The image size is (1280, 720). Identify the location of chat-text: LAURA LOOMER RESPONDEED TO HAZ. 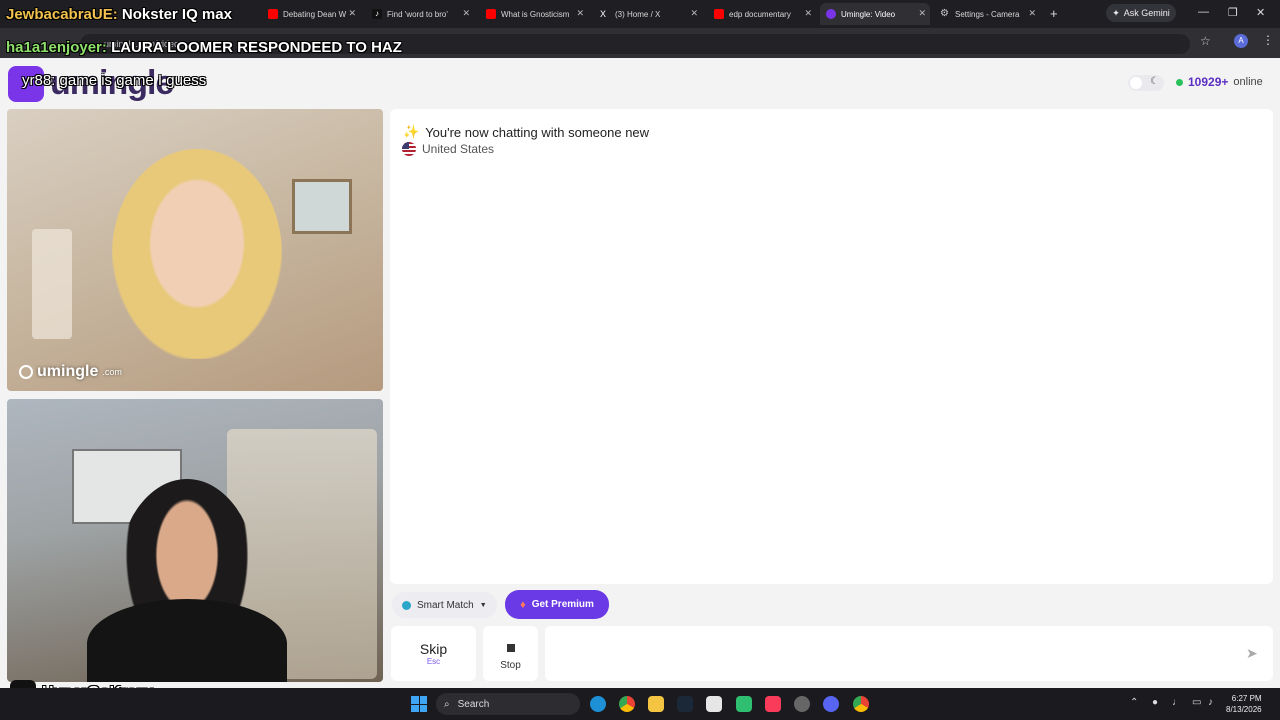
(256, 47).